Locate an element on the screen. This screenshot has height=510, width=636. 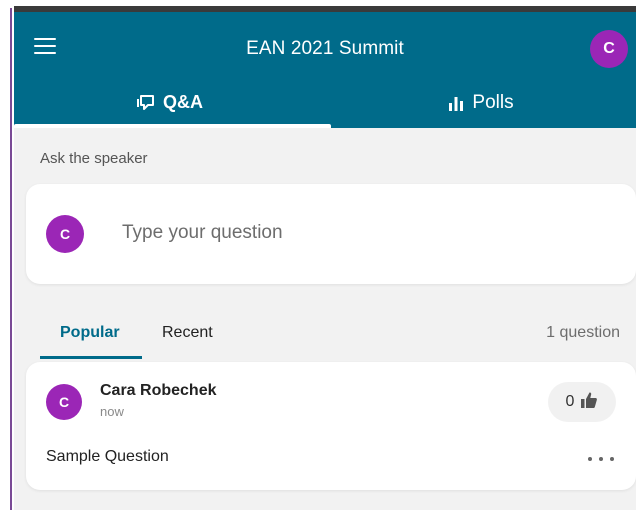
tab-polls: Polls is located at coordinates (480, 107).